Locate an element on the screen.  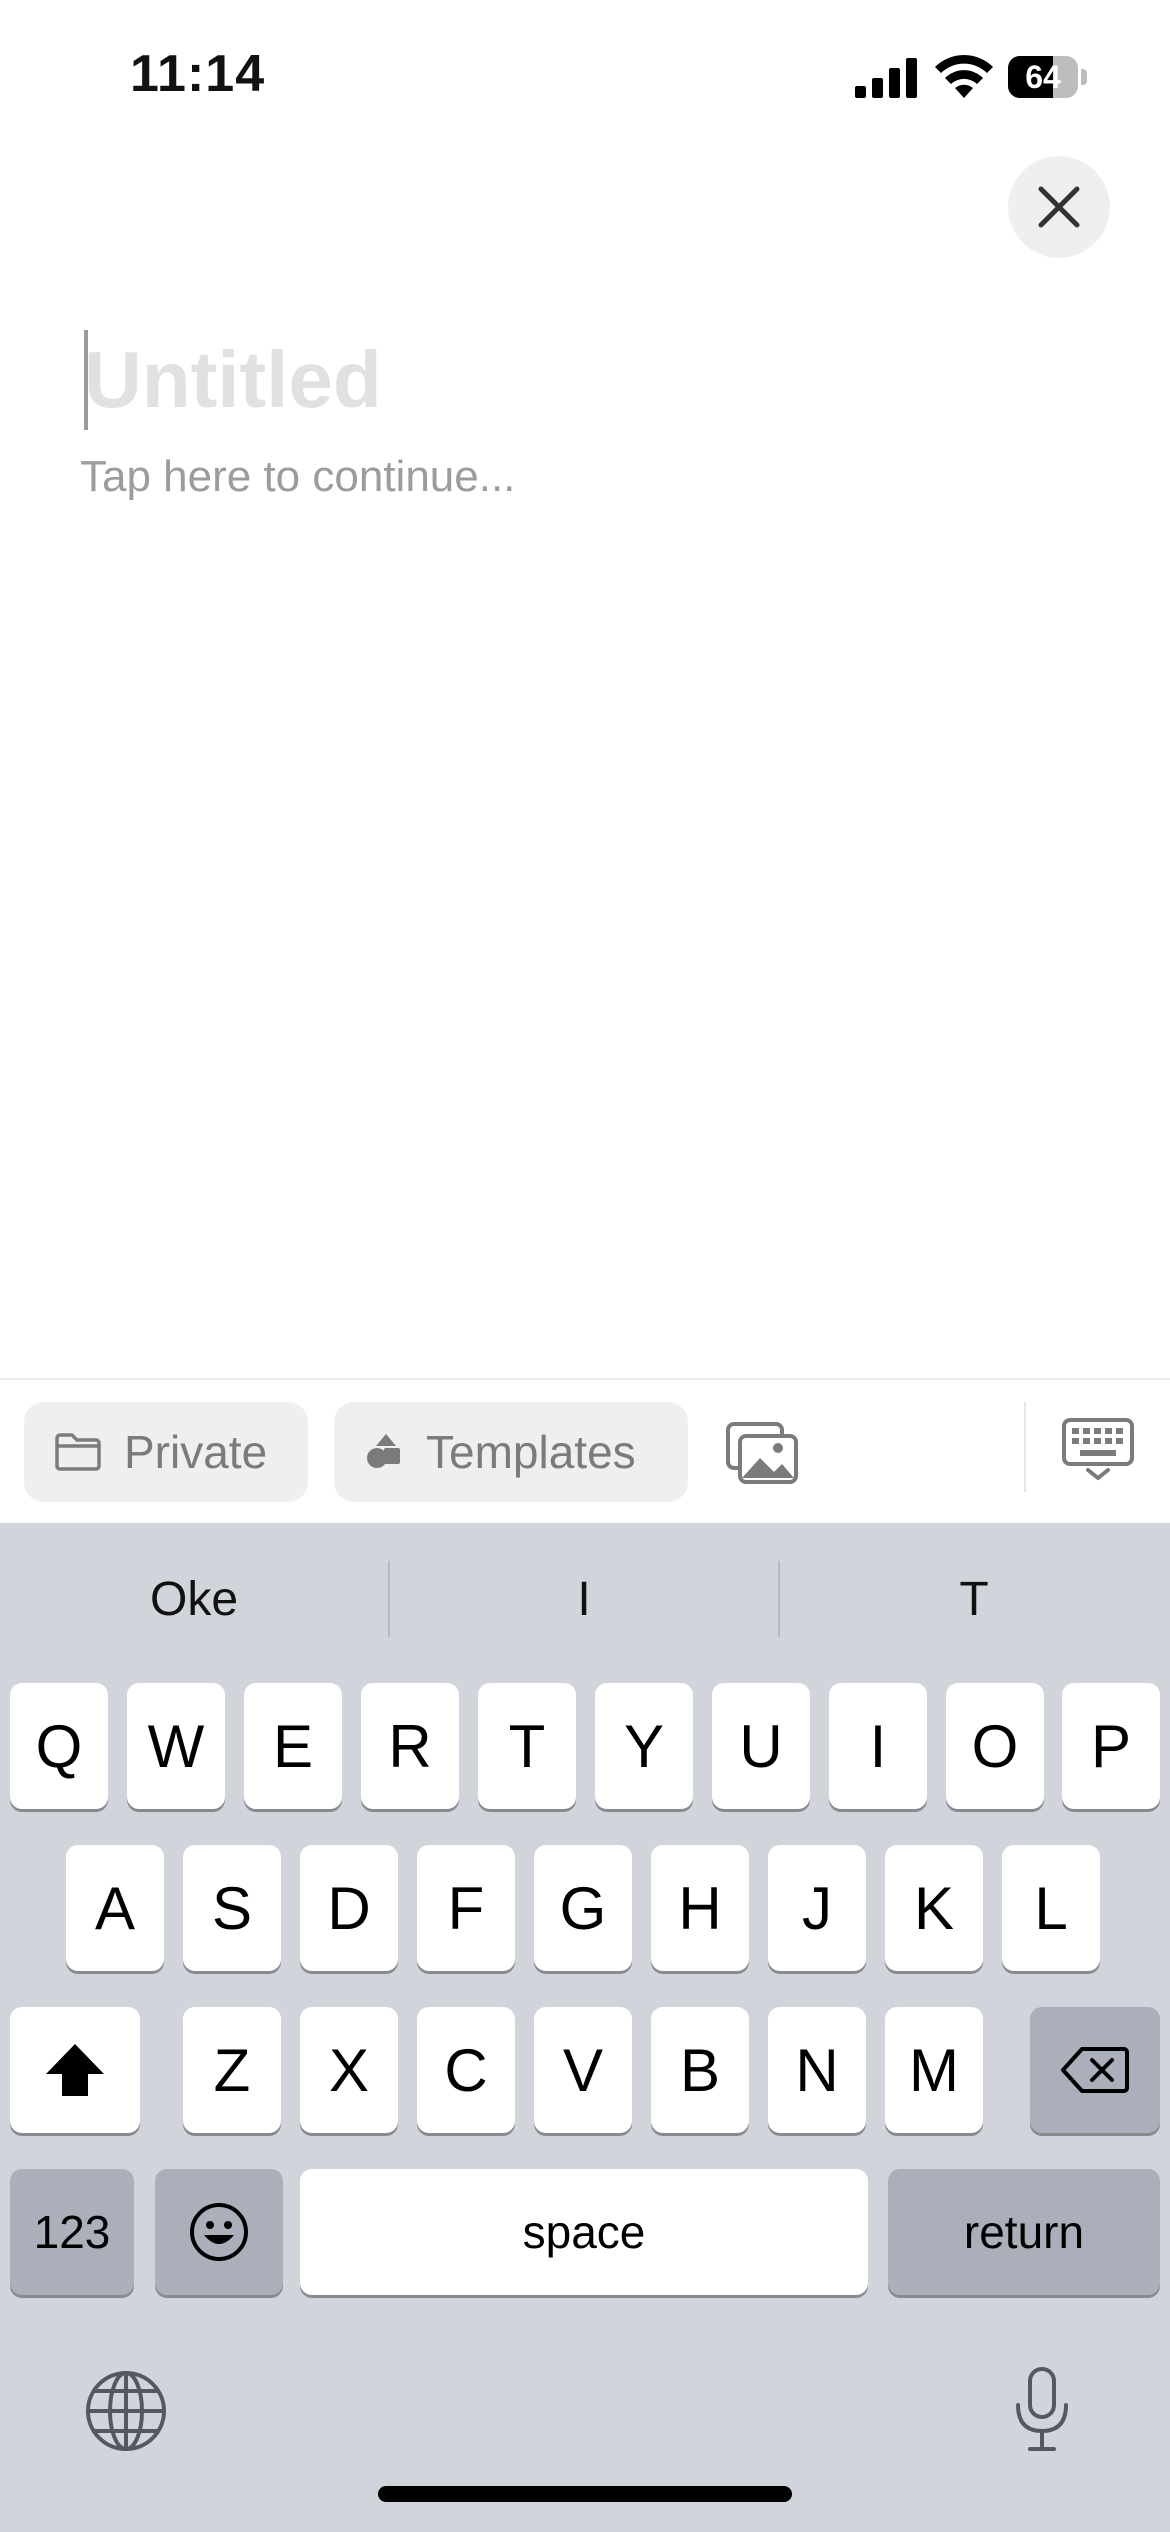
emoji-icon is located at coordinates (219, 2232).